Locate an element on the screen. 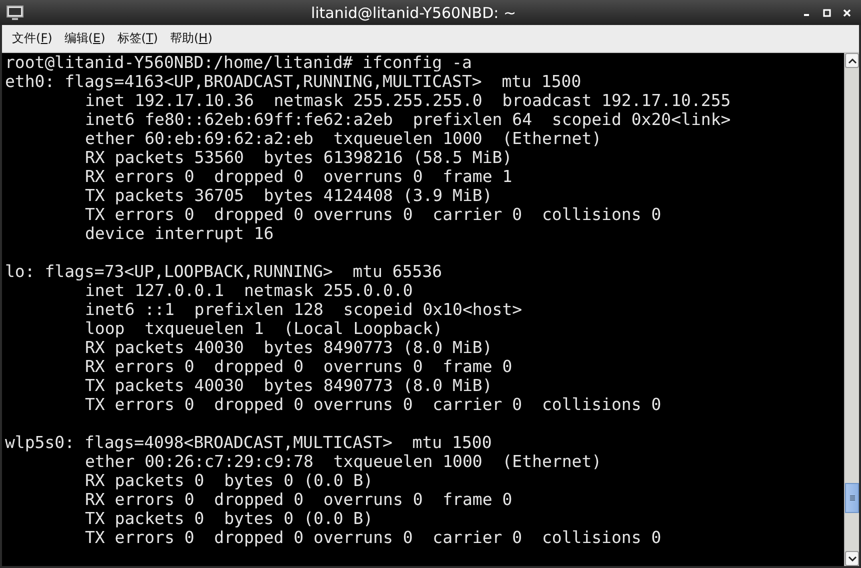  scroll-thumb is located at coordinates (852, 498).